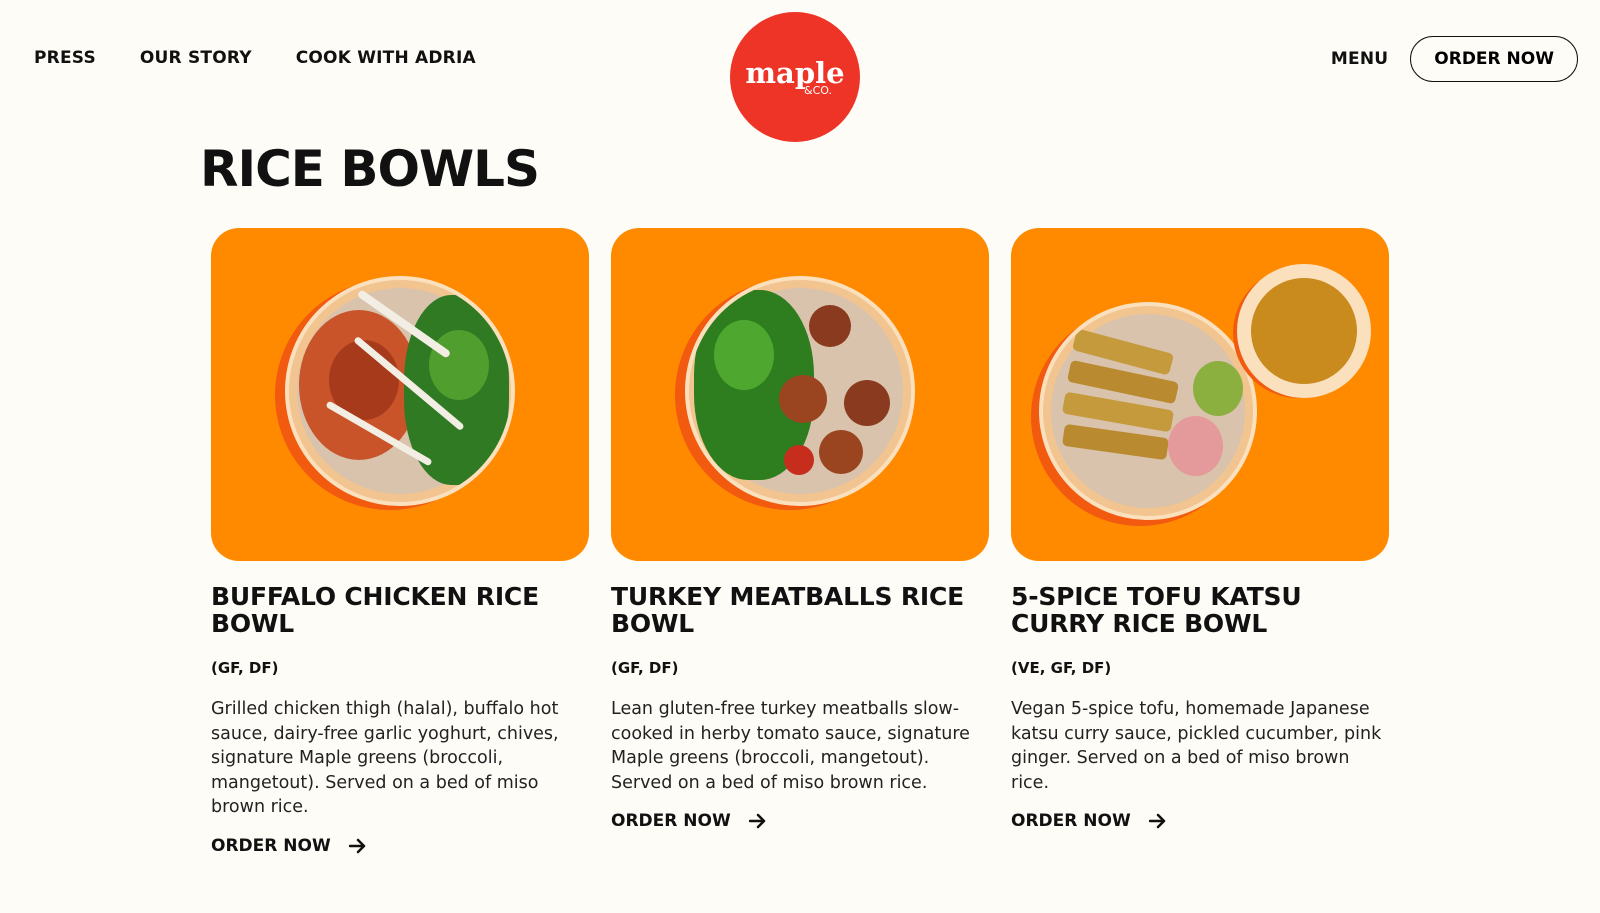 The image size is (1600, 913). I want to click on logo-suffix: &CO., so click(818, 90).